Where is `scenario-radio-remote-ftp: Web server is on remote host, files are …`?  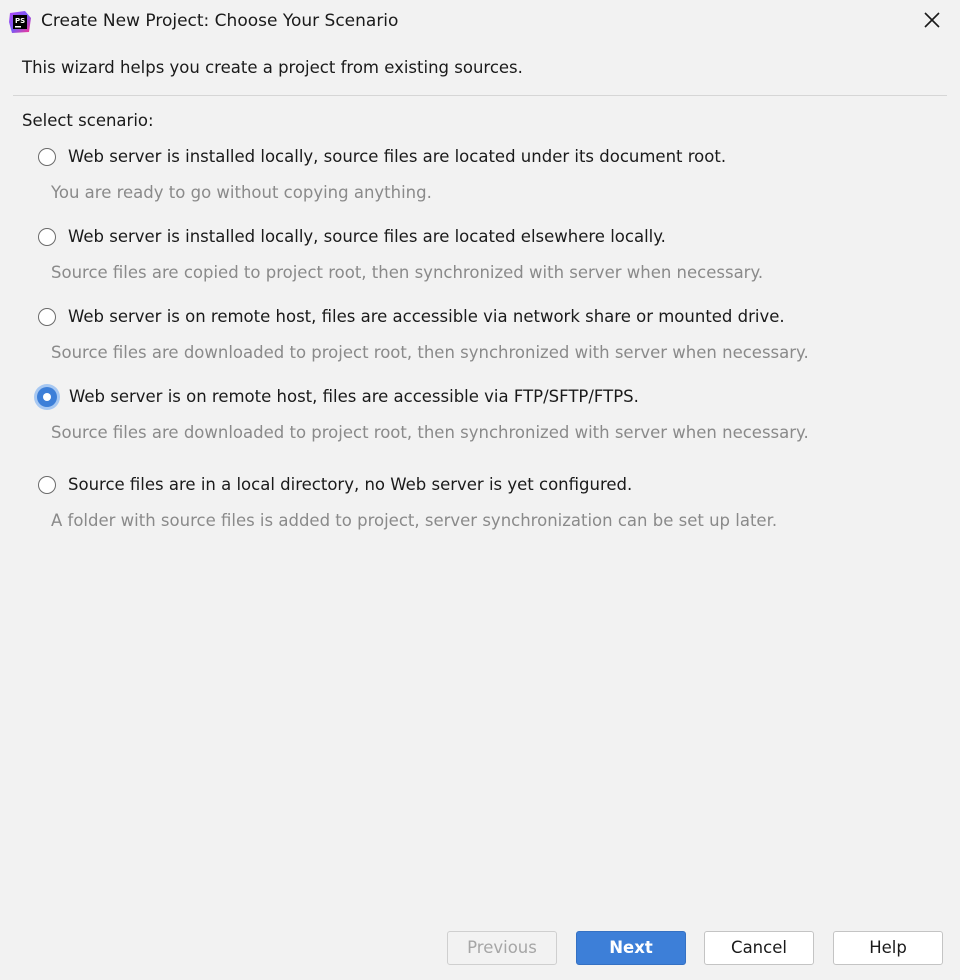 scenario-radio-remote-ftp: Web server is on remote host, files are … is located at coordinates (477, 397).